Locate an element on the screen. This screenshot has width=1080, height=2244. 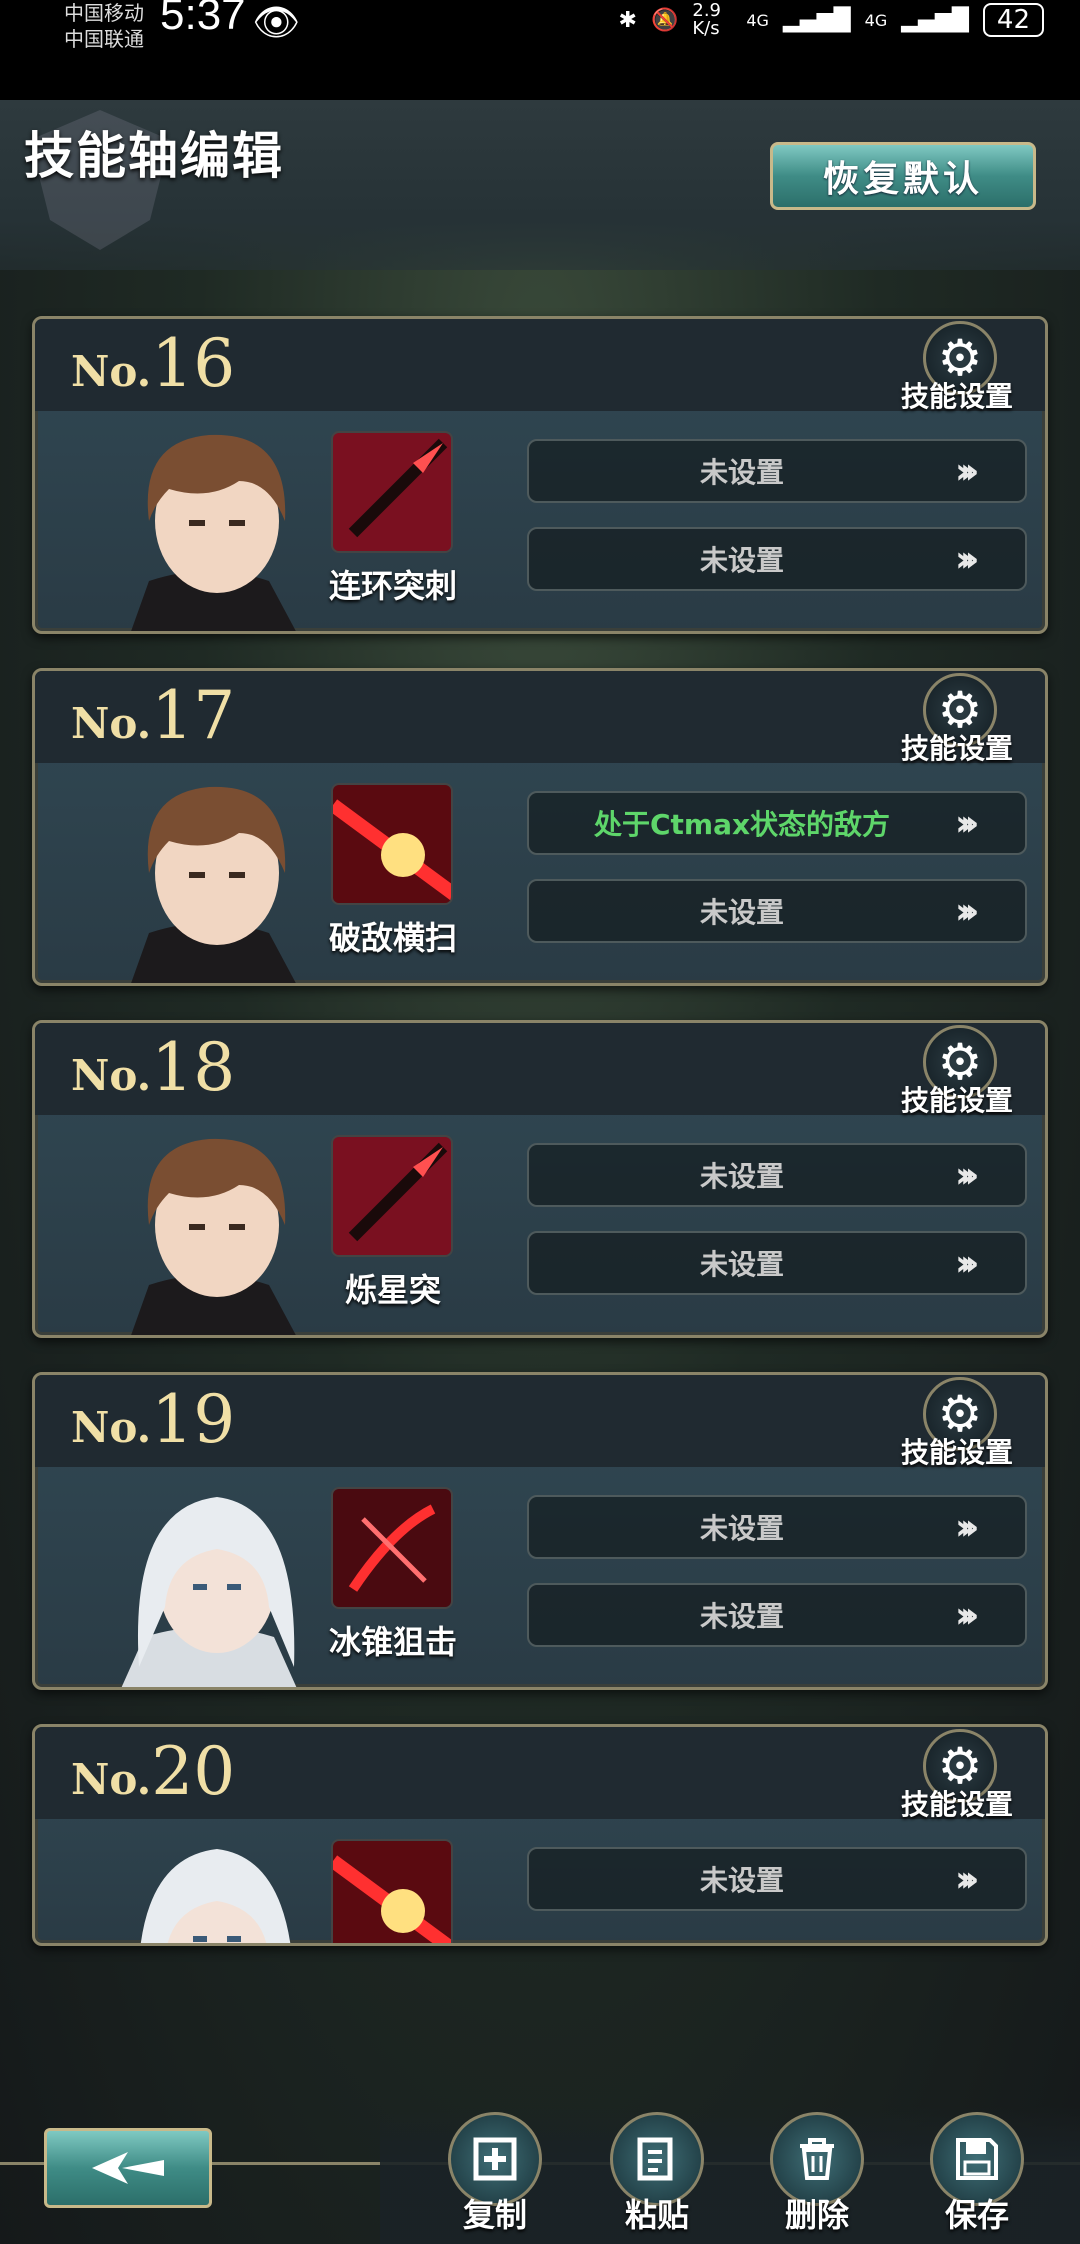
bluetooth-icon: ✱ is located at coordinates (627, 20).